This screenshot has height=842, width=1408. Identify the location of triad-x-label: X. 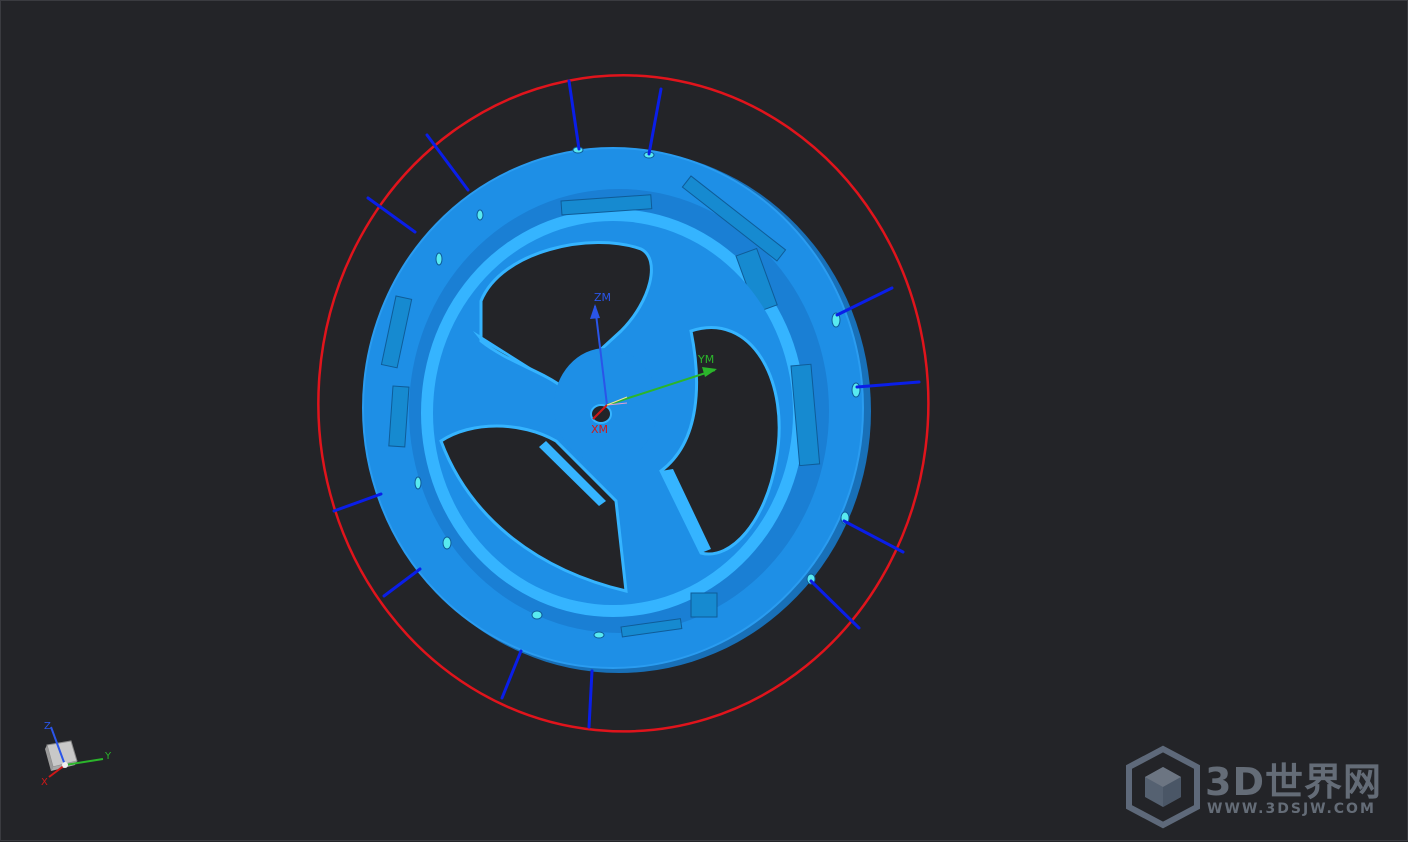
(44, 782).